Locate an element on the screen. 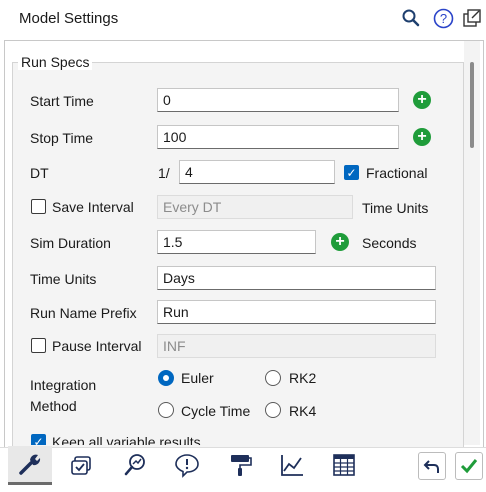 This screenshot has height=492, width=486. pause-interval-checkbox is located at coordinates (38, 345).